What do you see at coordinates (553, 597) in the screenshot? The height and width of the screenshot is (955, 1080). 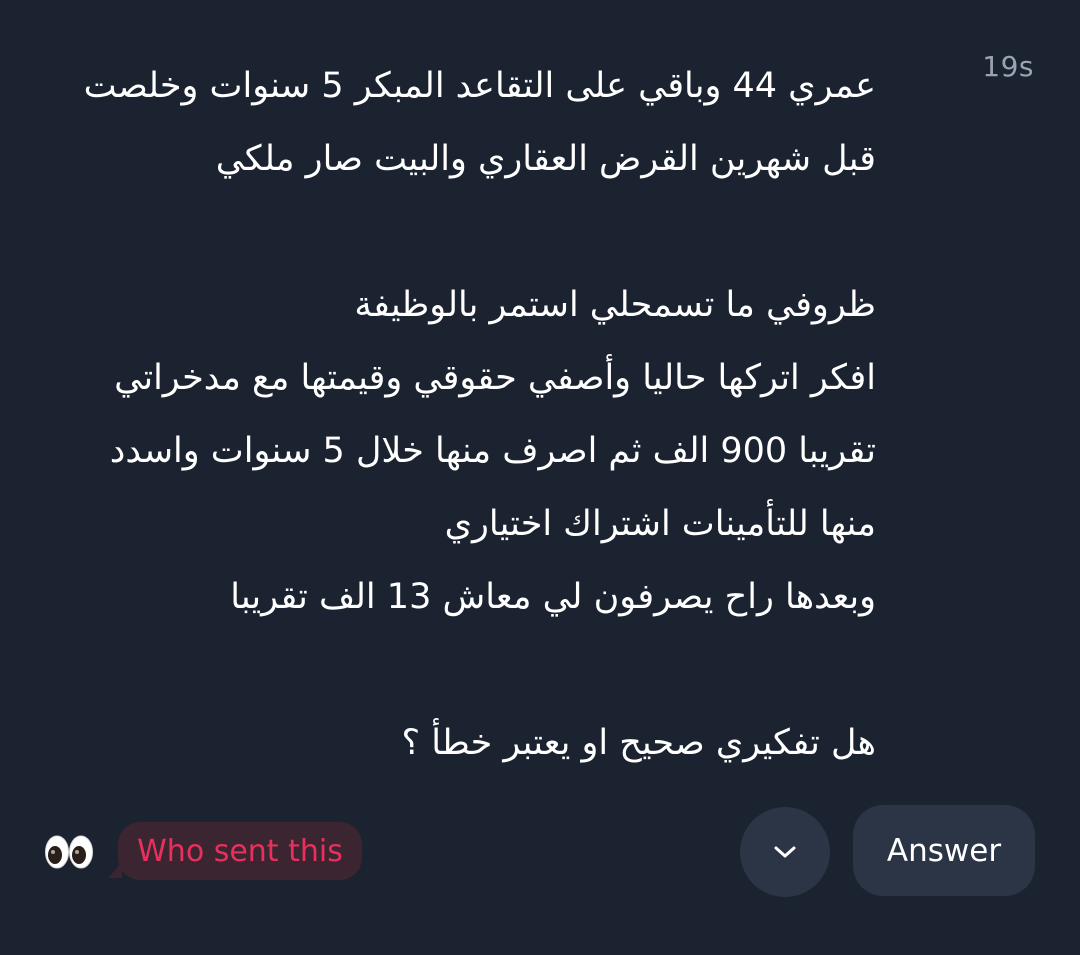 I see `question-line: وبعدها راح يصرفون لي معاش 13 الف تقريبا` at bounding box center [553, 597].